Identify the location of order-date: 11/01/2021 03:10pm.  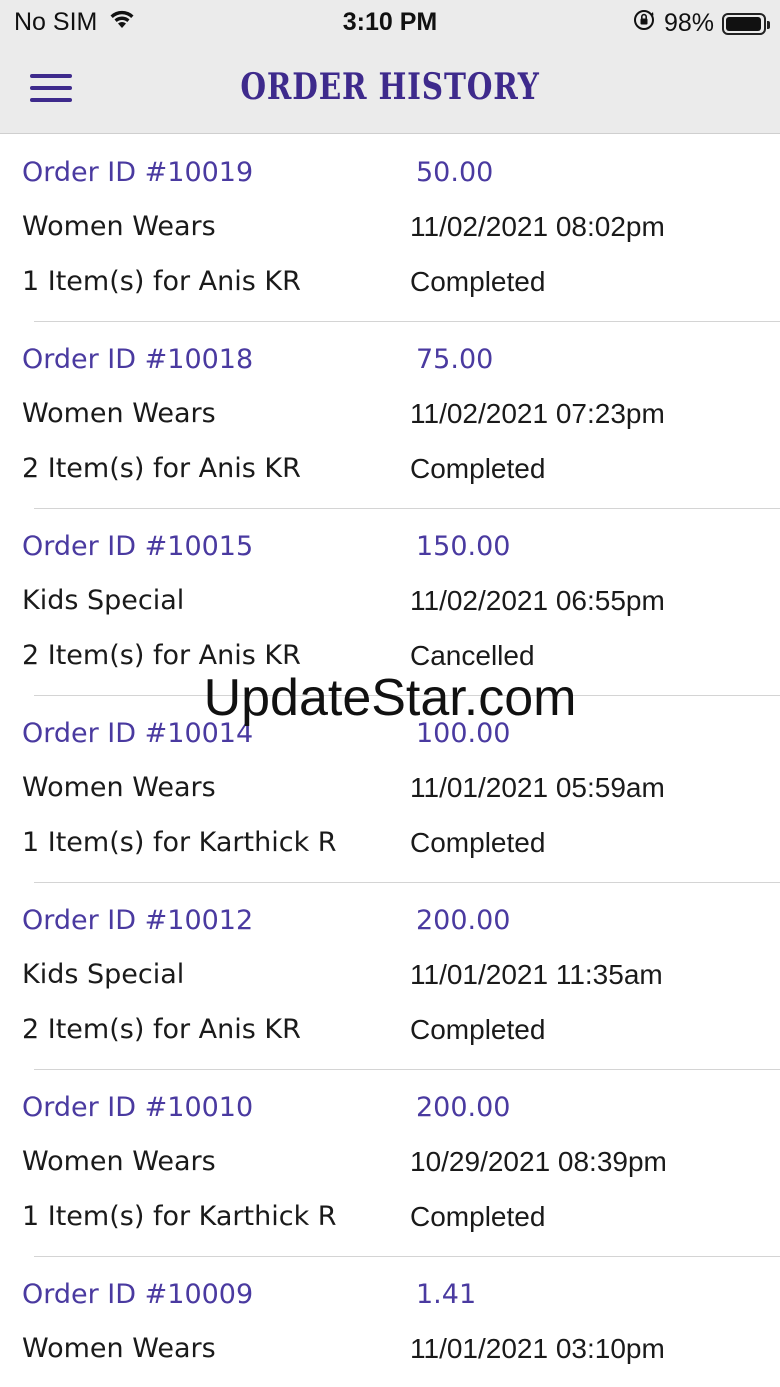
(537, 1348).